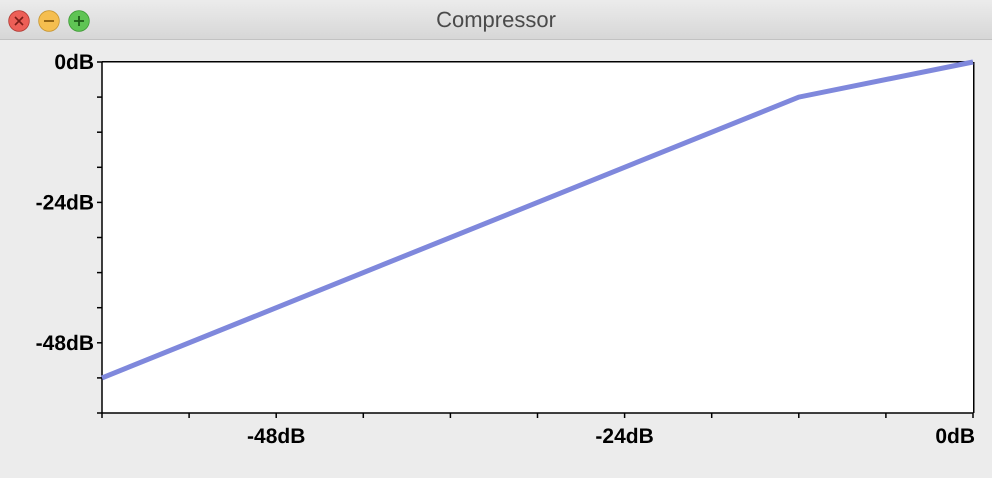  What do you see at coordinates (79, 20) in the screenshot?
I see `zoom-button` at bounding box center [79, 20].